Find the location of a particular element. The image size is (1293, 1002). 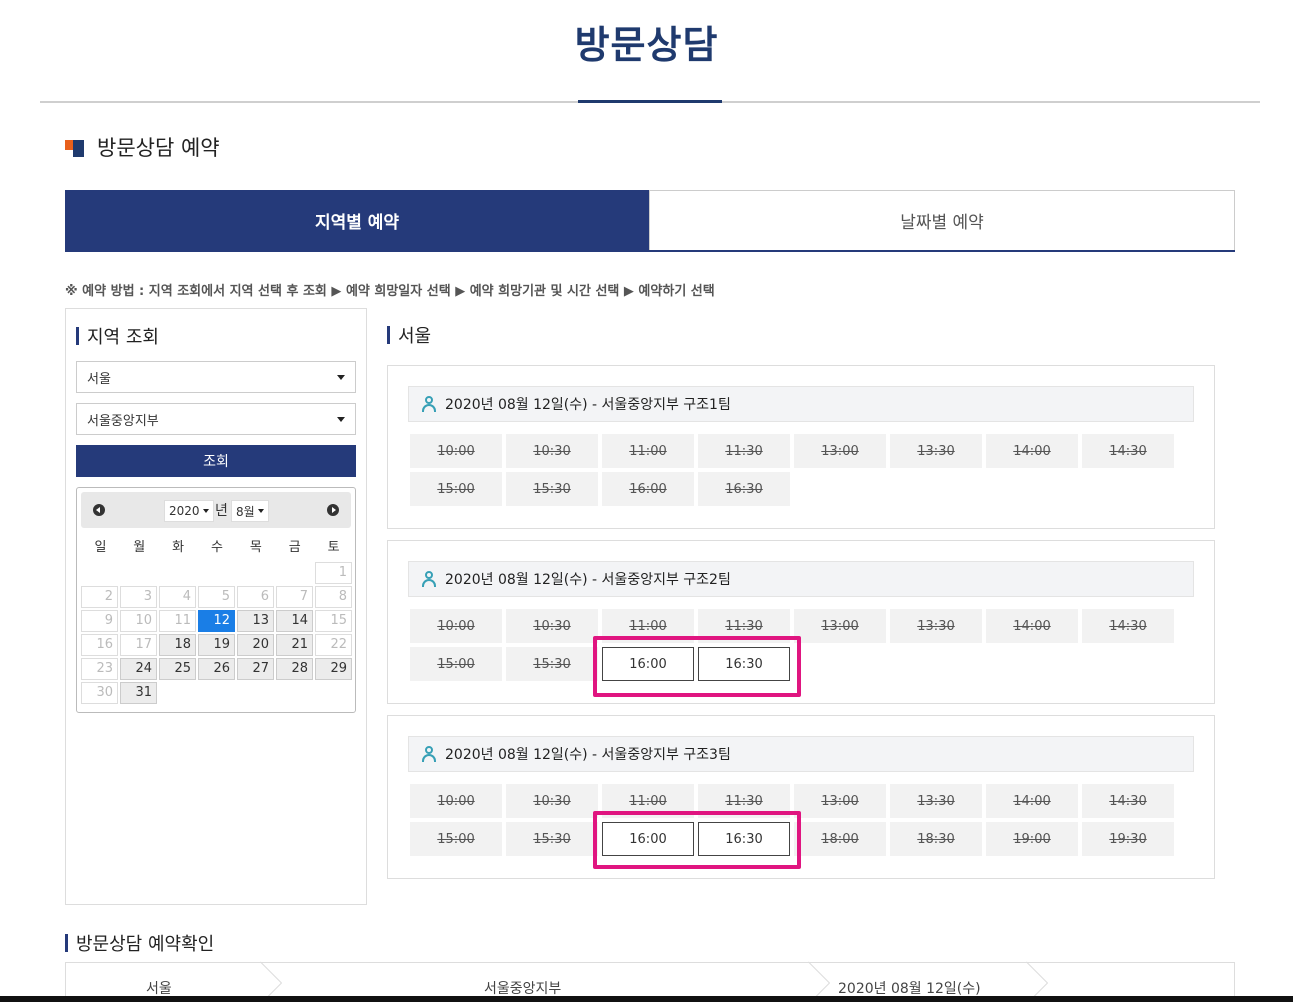

calendar-day: 5 is located at coordinates (216, 597).